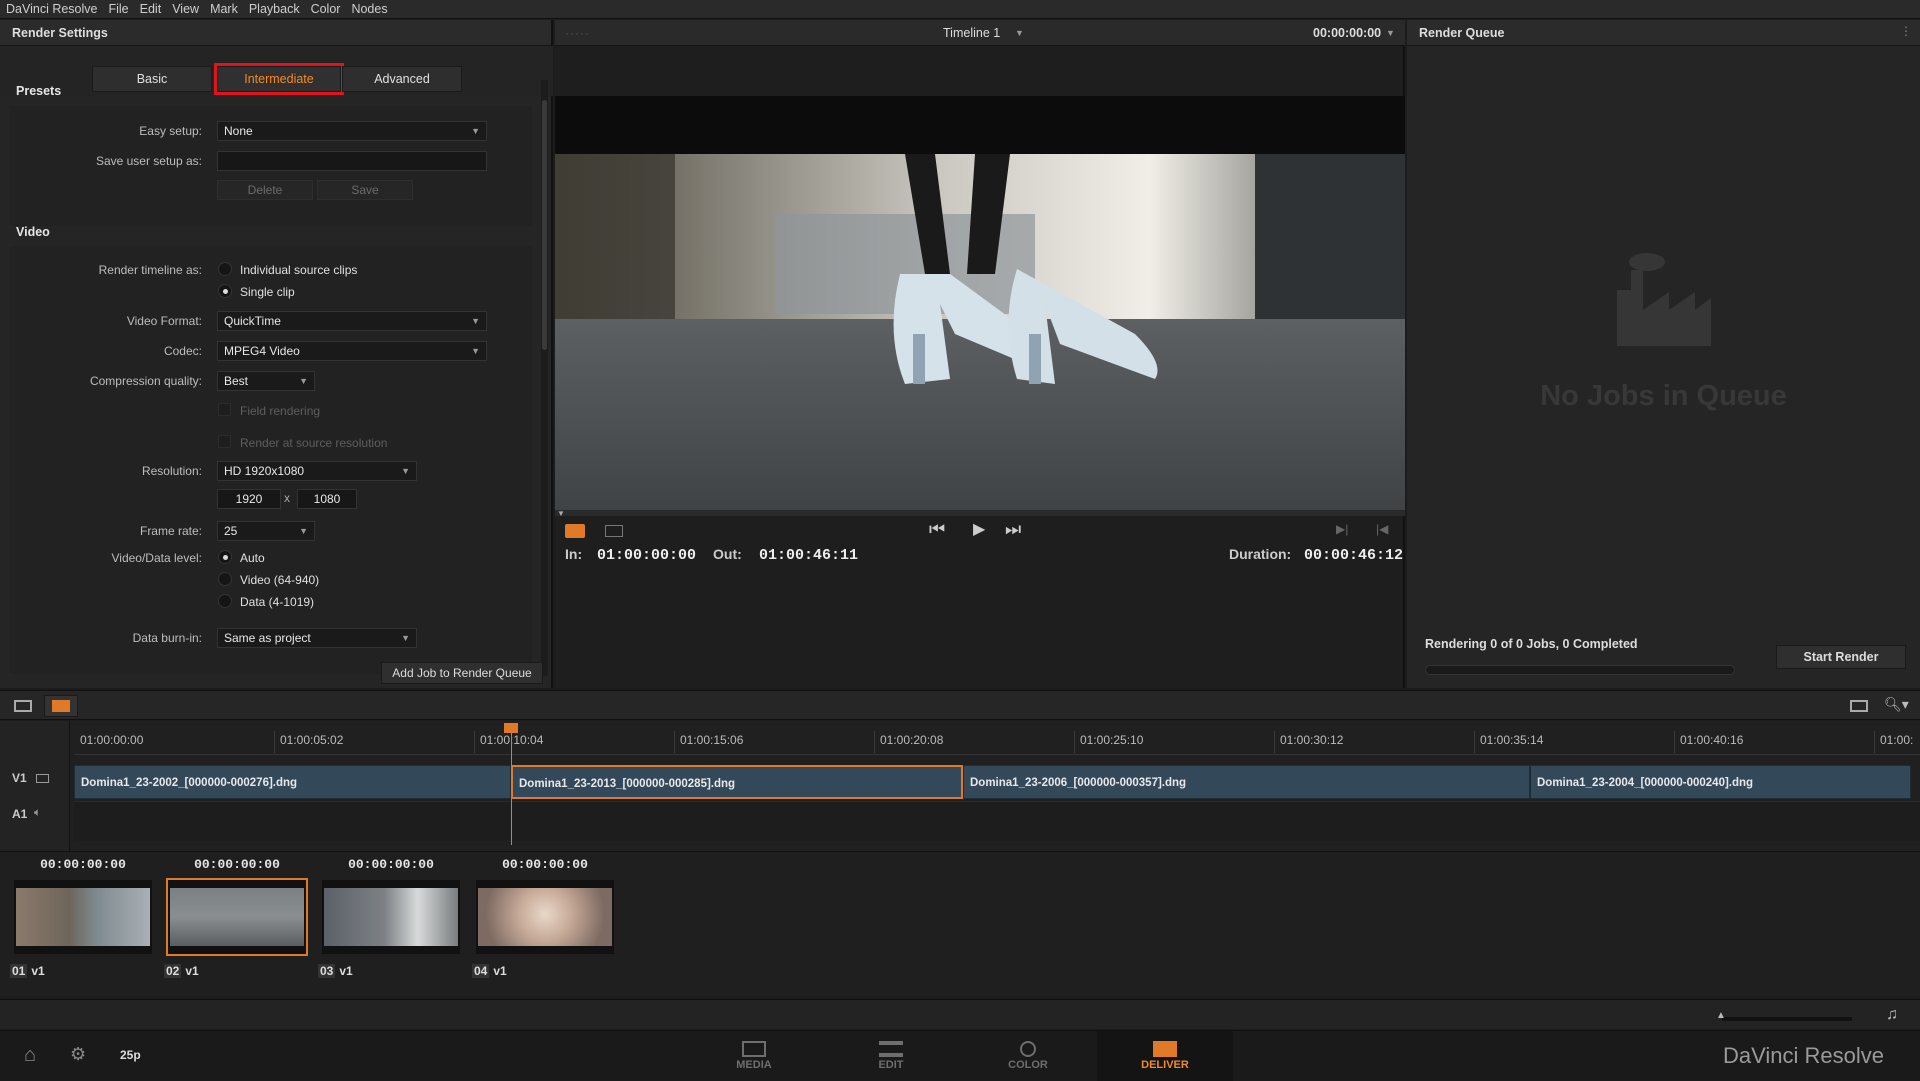 The width and height of the screenshot is (1920, 1081). What do you see at coordinates (891, 1065) in the screenshot?
I see `nav-edit-label: EDIT` at bounding box center [891, 1065].